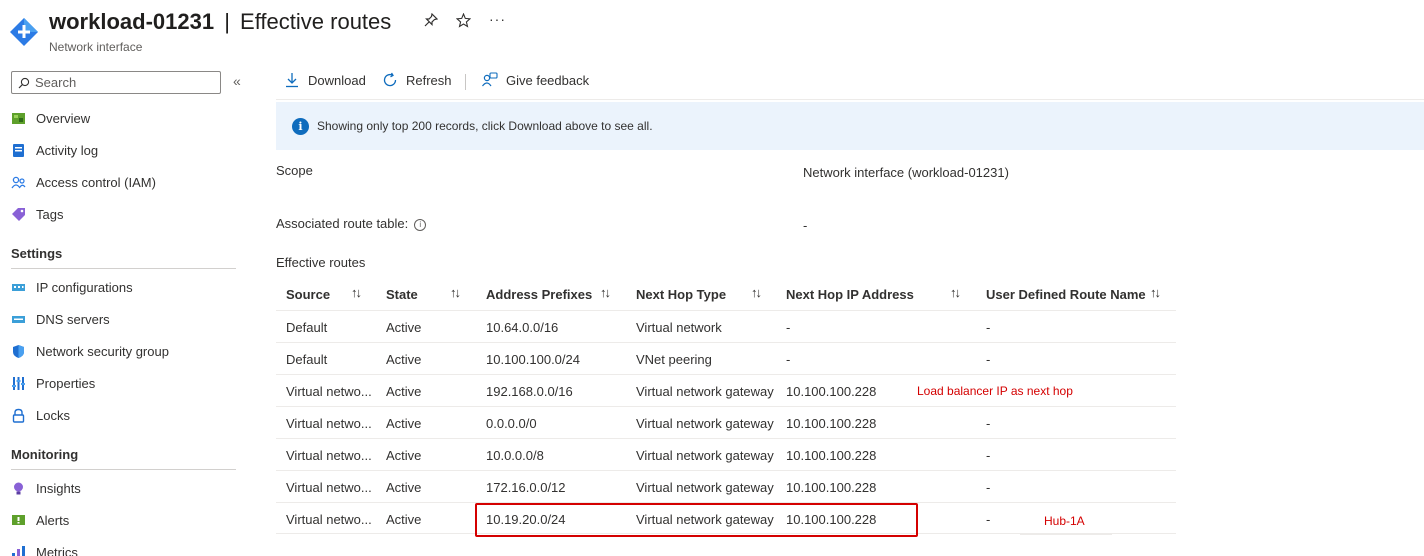 The image size is (1424, 556). I want to click on toolbar-underline, so click(850, 99).